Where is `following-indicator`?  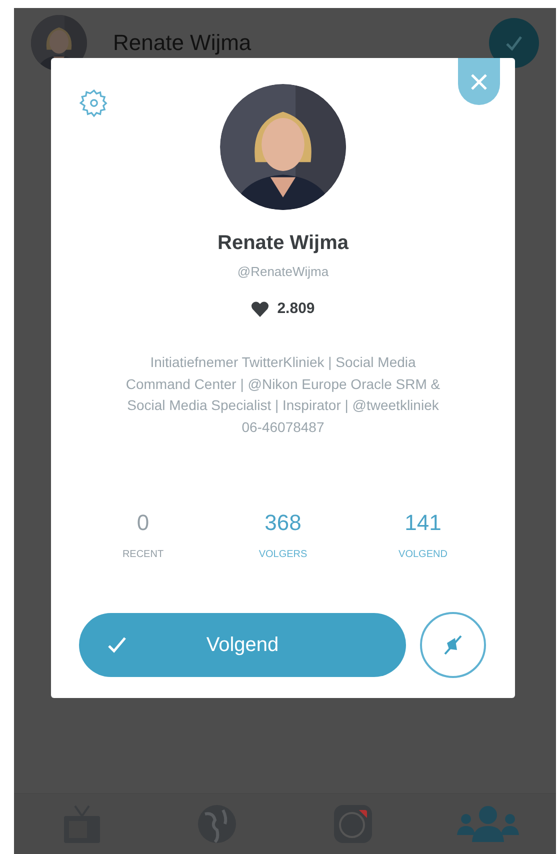 following-indicator is located at coordinates (514, 43).